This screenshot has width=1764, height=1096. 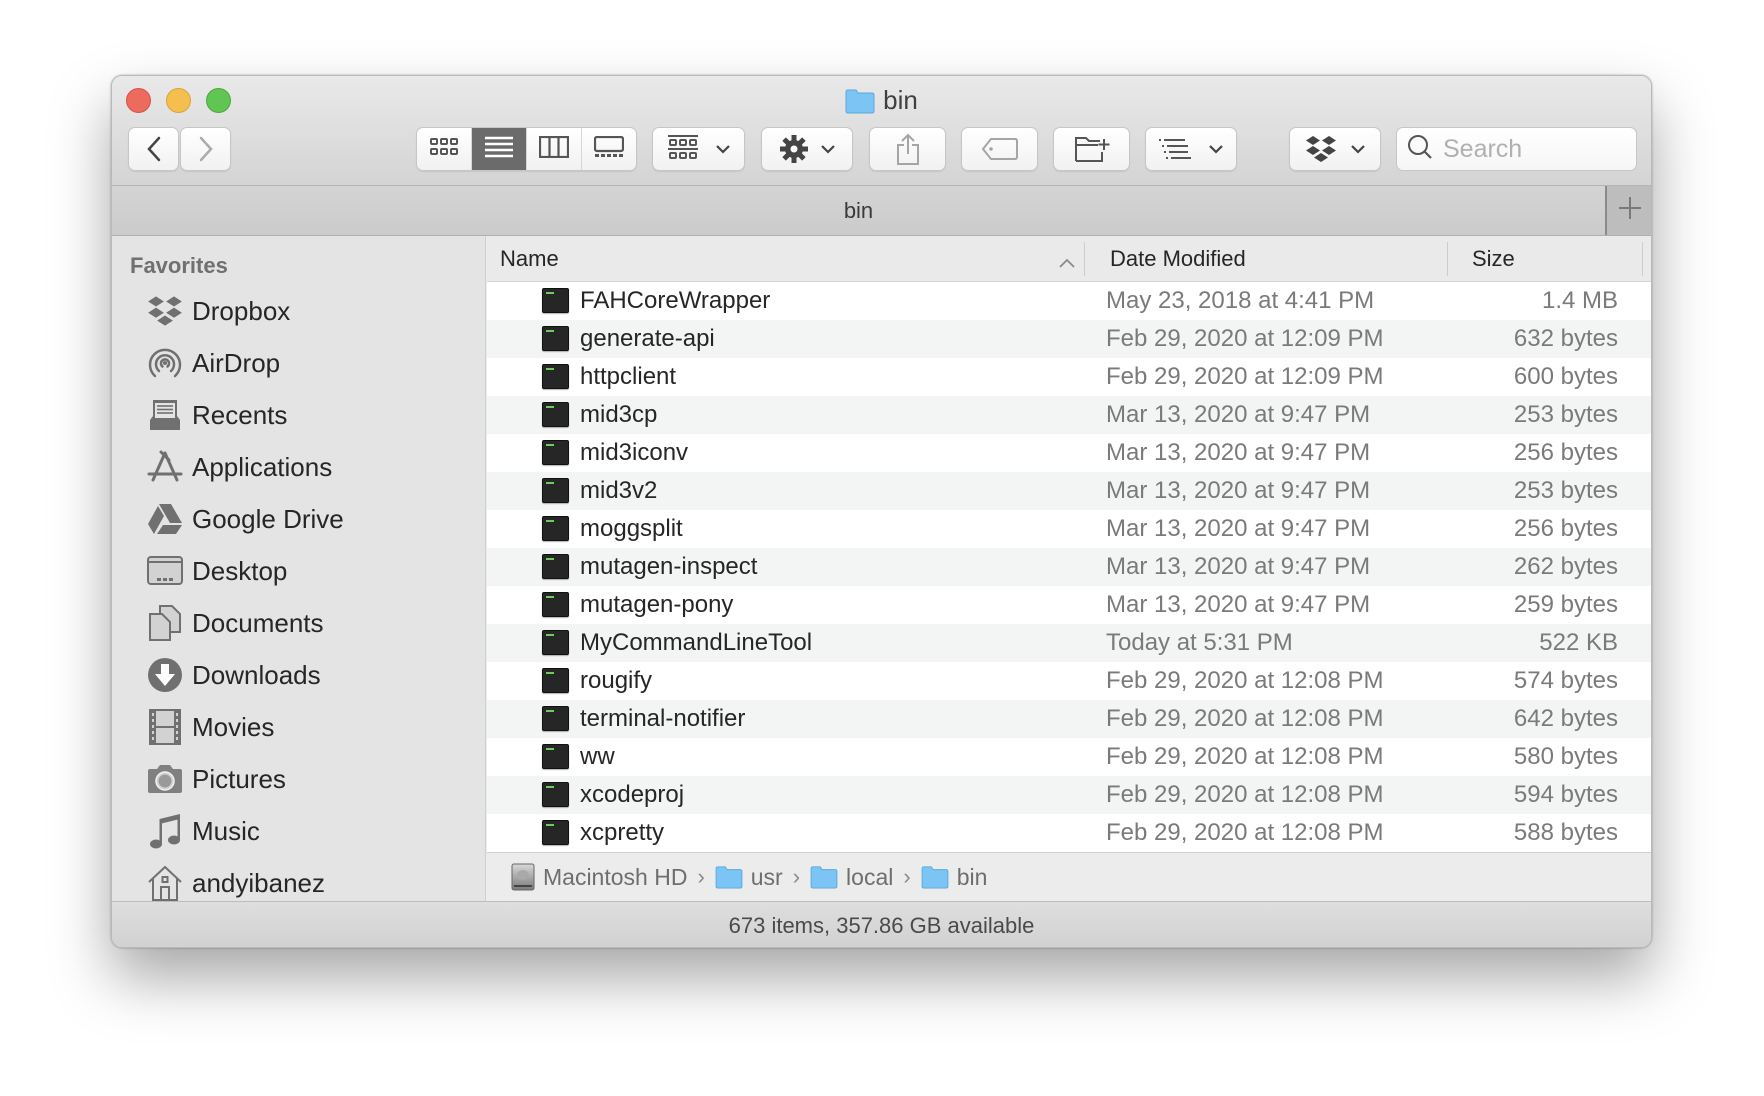 I want to click on sidebar-item-movies: Movies, so click(x=210, y=727).